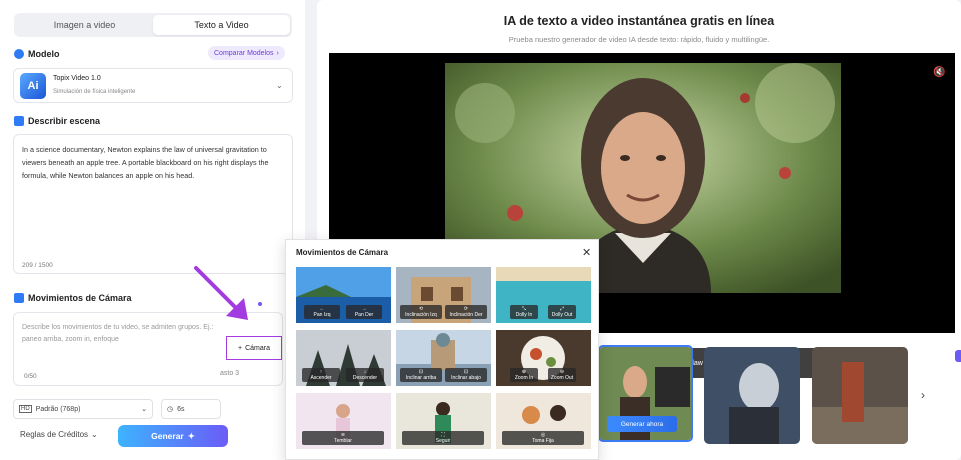 The width and height of the screenshot is (961, 460). I want to click on tilt-left-label: Inclinación Izq, so click(421, 315).